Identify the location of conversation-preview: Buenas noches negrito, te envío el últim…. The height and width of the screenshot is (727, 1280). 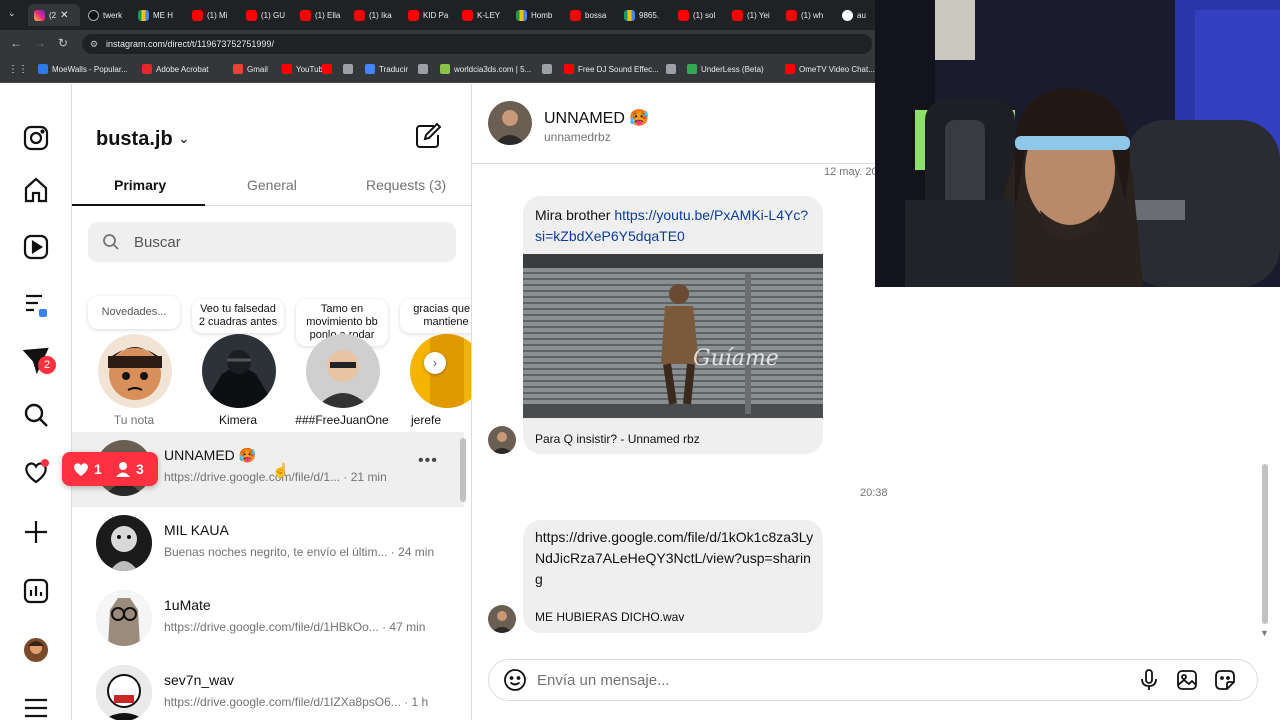
(299, 552).